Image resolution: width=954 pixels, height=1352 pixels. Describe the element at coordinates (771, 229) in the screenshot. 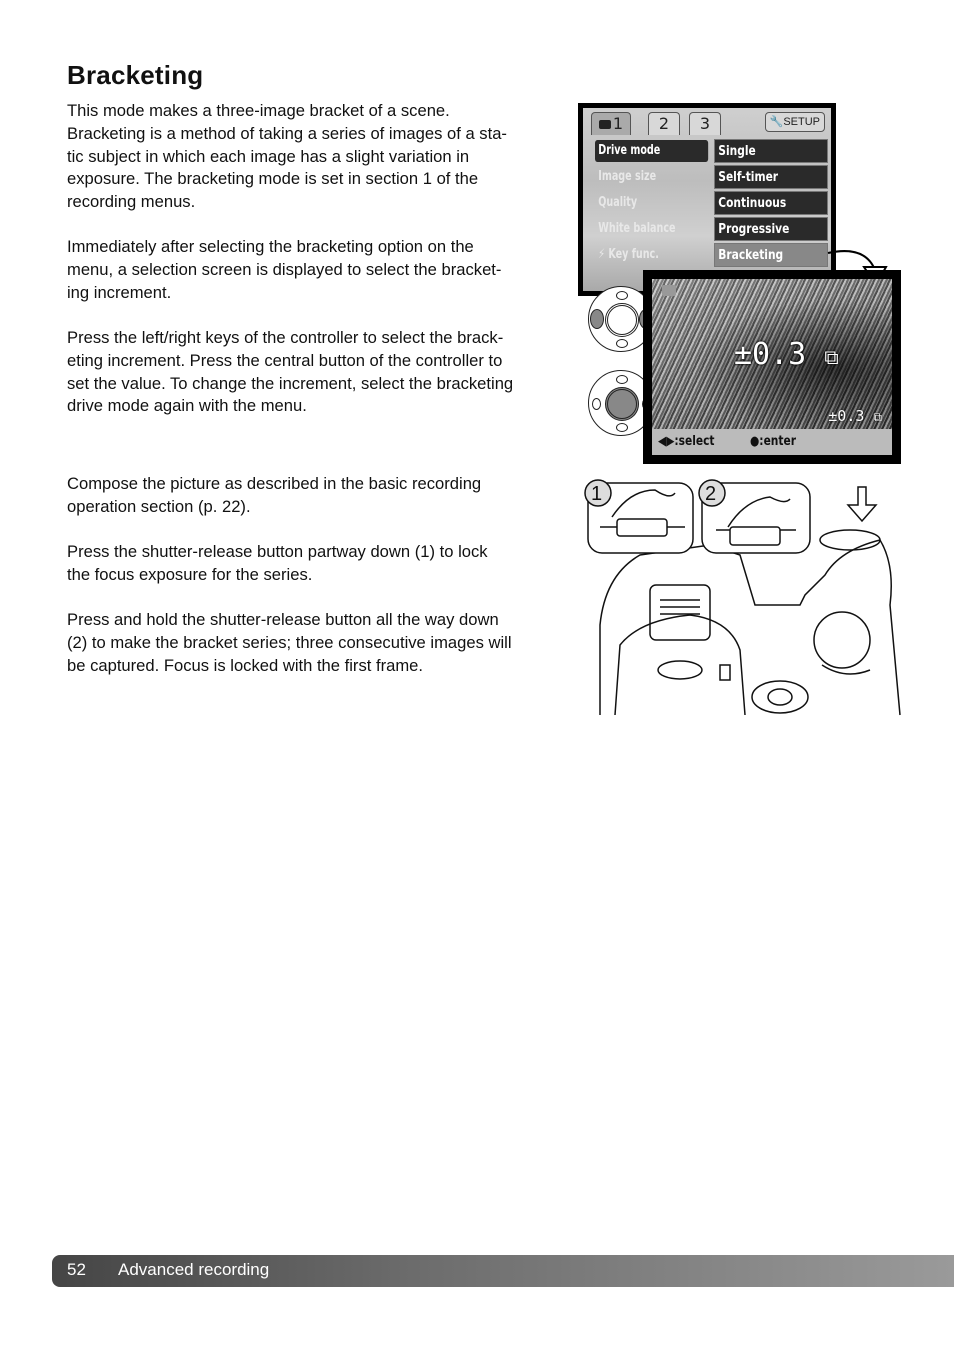

I see `option-progressive: Progressive` at that location.